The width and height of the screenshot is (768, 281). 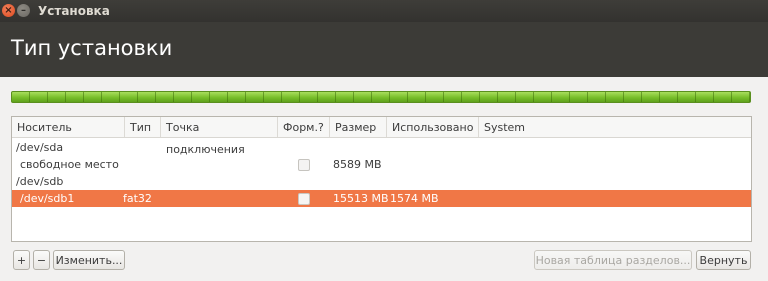 I want to click on add-partition-button: +, so click(x=21, y=260).